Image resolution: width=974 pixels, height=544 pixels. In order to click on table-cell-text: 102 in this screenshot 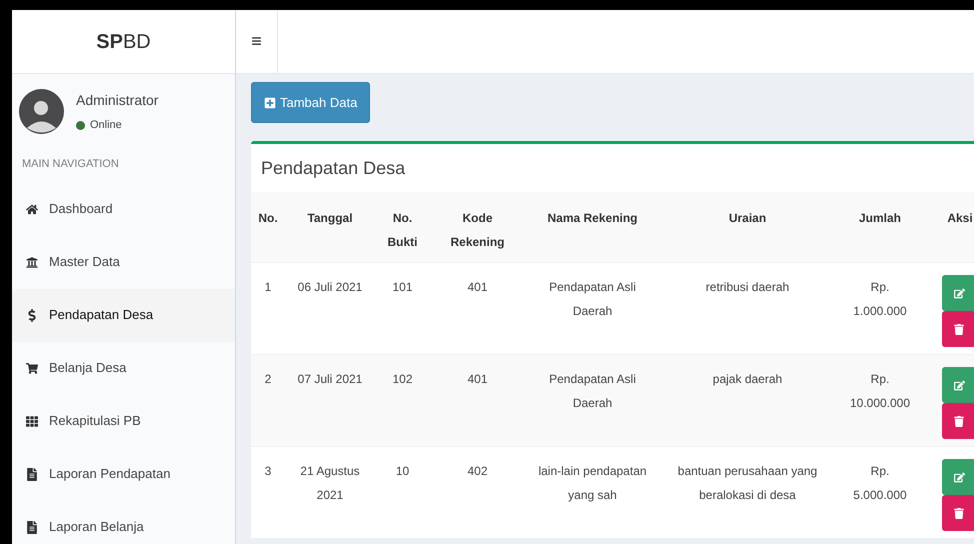, I will do `click(402, 379)`.